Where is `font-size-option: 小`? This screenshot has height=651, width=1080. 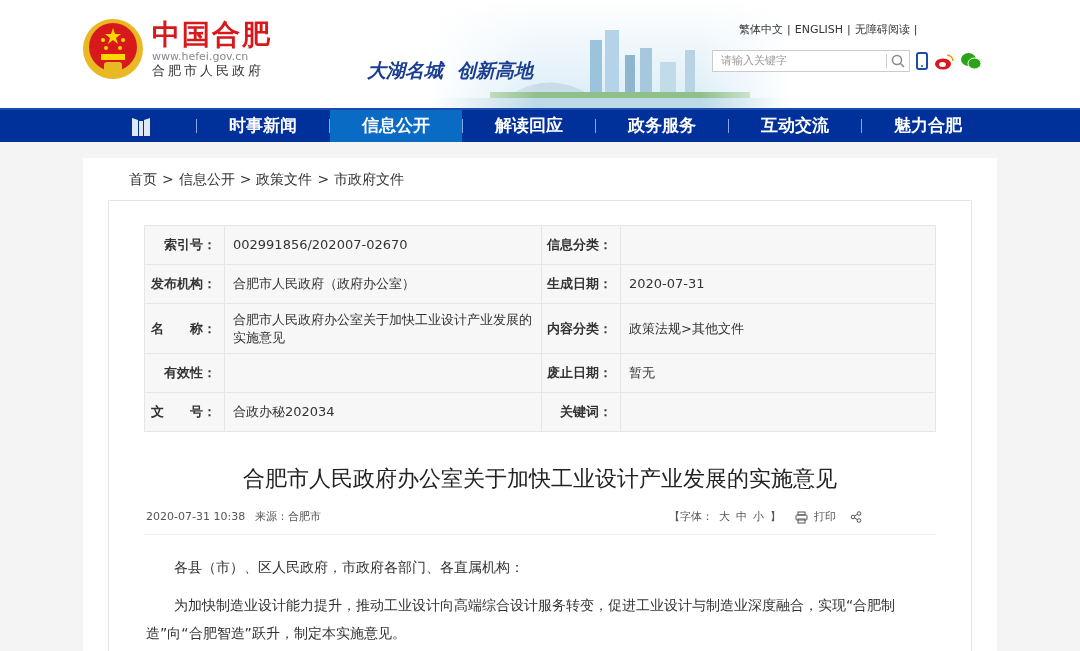
font-size-option: 小 is located at coordinates (758, 517).